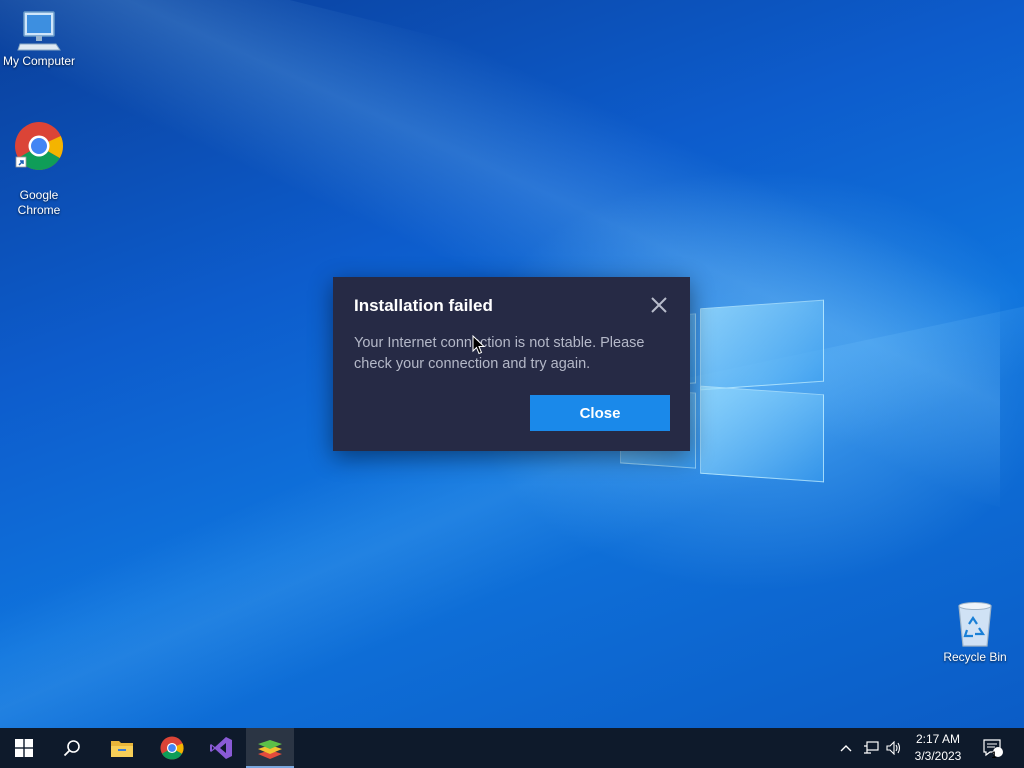 The width and height of the screenshot is (1024, 768). I want to click on desktop-icon-my-computer: My Computer, so click(39, 39).